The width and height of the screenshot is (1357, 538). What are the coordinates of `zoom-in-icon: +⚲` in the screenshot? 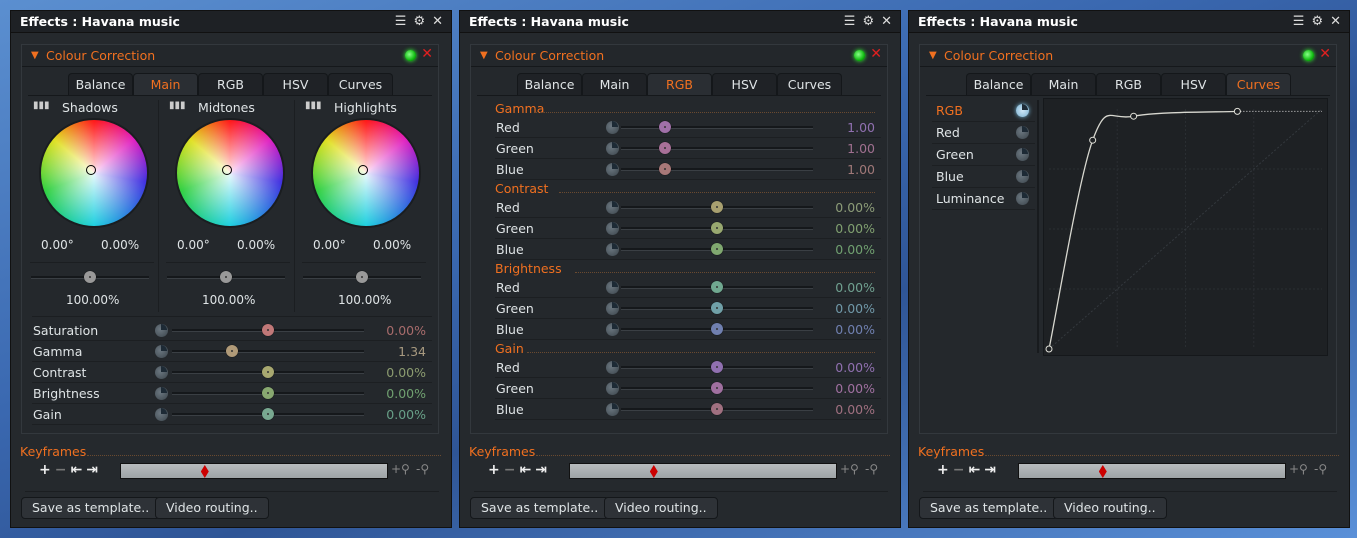 It's located at (849, 469).